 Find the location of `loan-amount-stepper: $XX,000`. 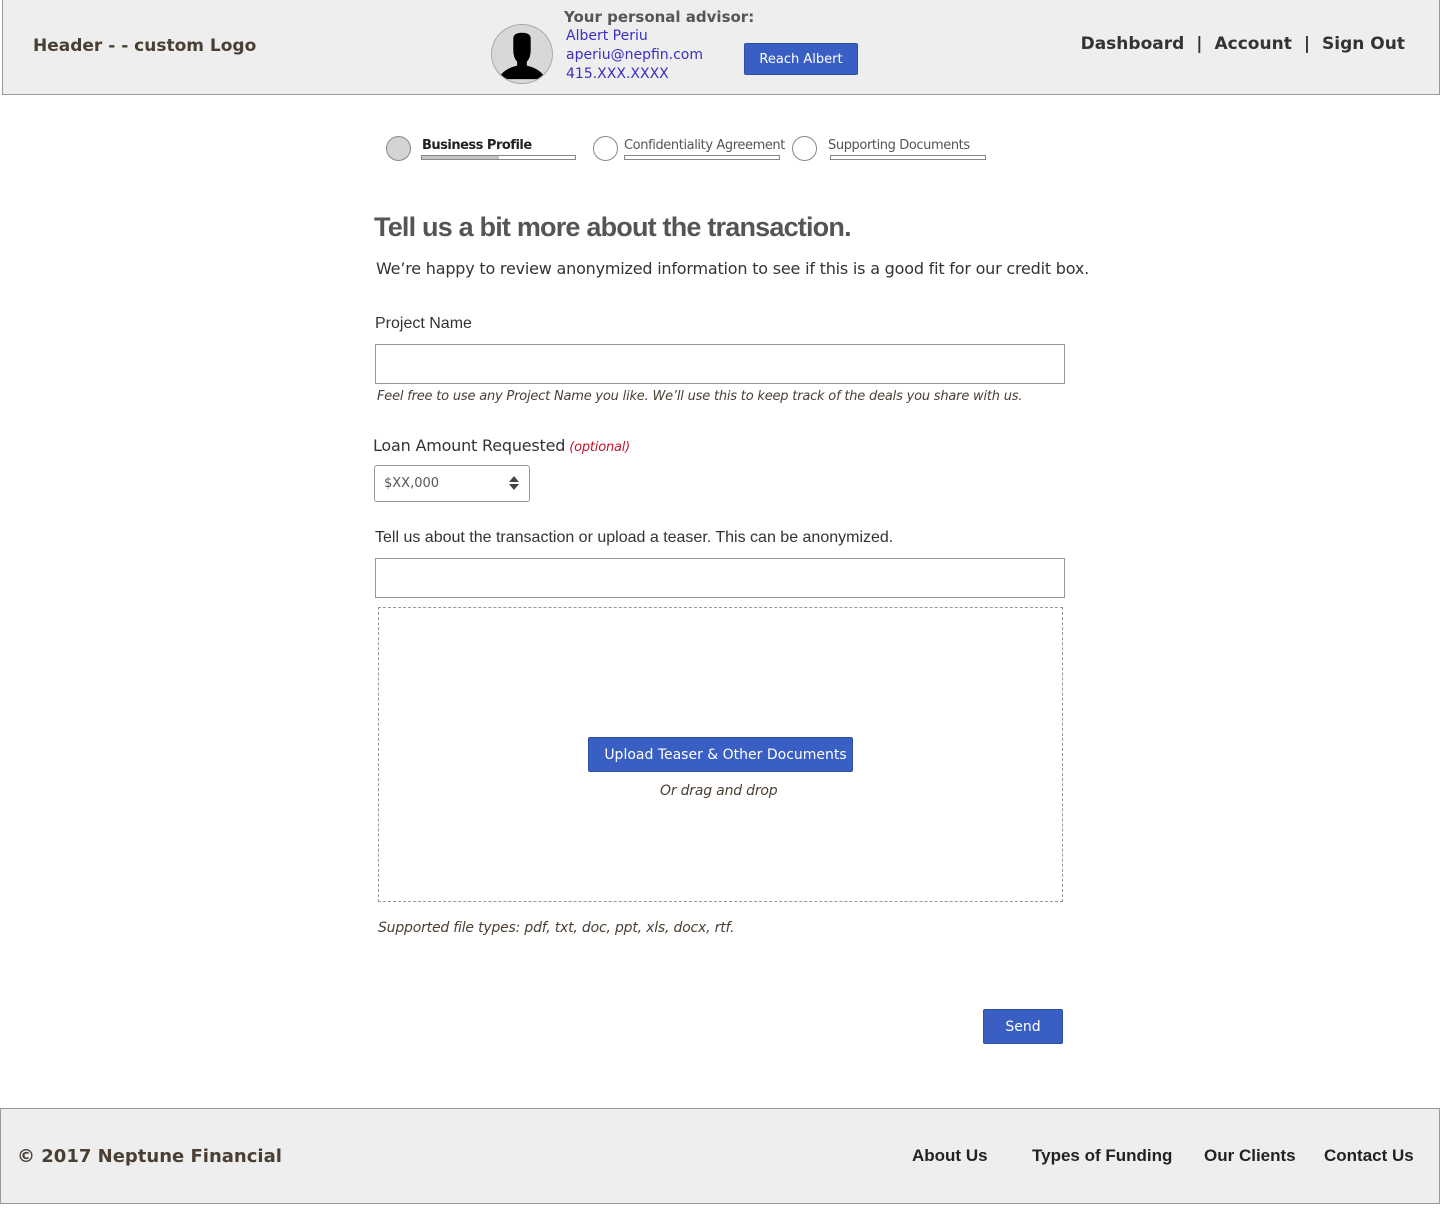

loan-amount-stepper: $XX,000 is located at coordinates (452, 483).